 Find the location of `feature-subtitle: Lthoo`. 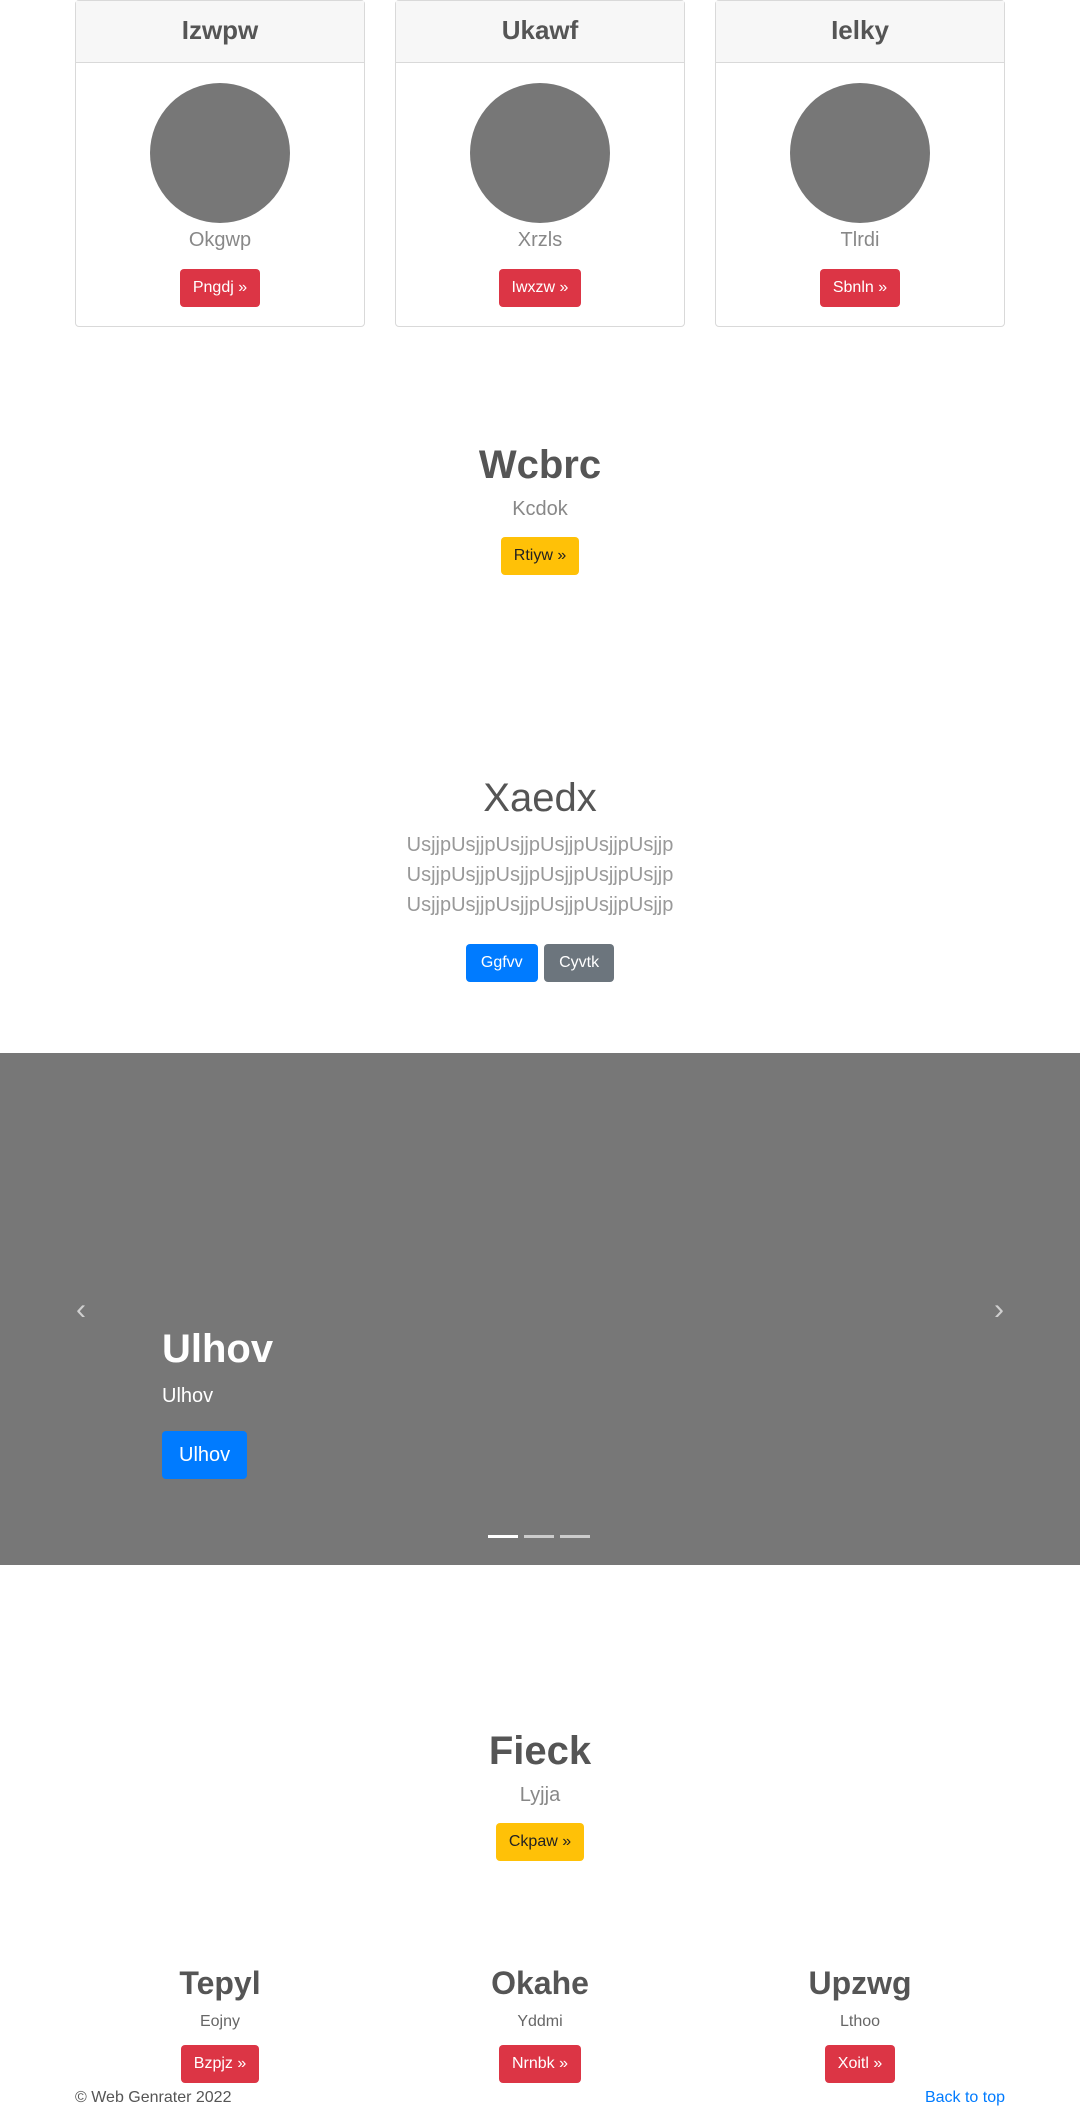

feature-subtitle: Lthoo is located at coordinates (860, 2021).